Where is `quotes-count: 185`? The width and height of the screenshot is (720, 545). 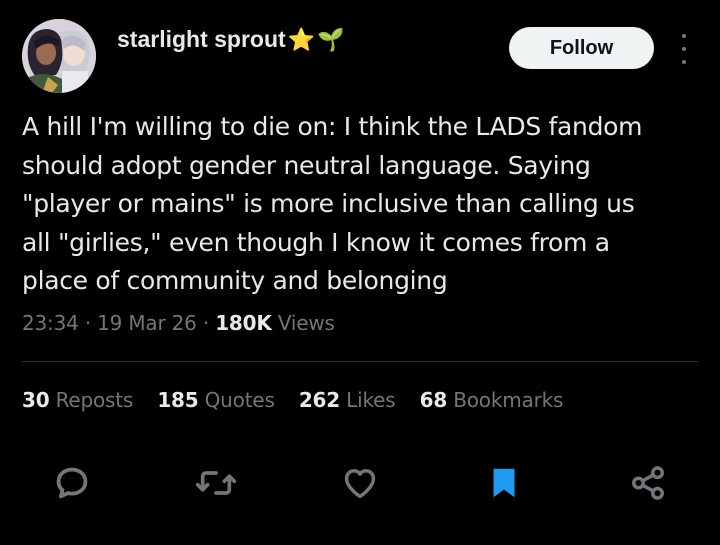
quotes-count: 185 is located at coordinates (178, 400).